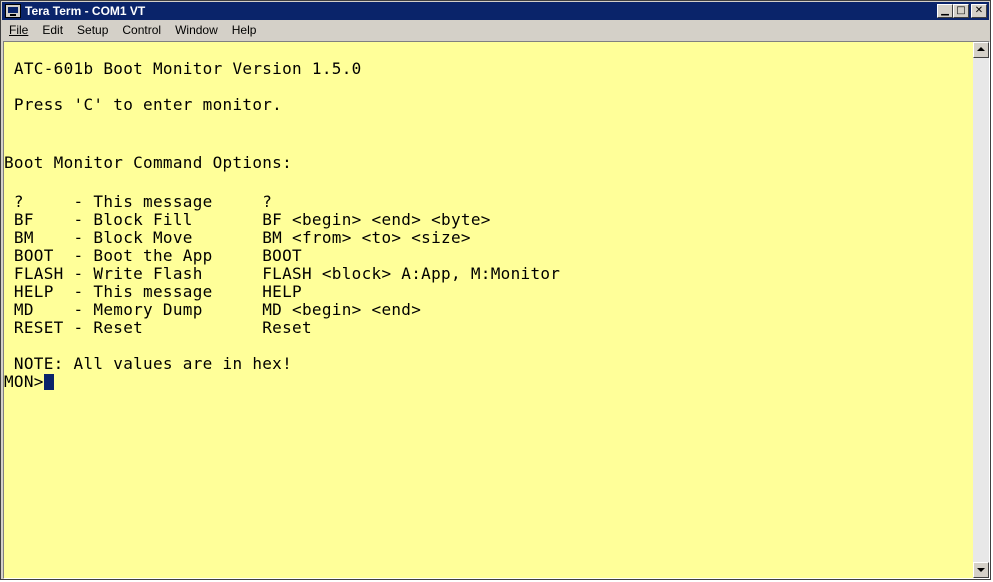  I want to click on arrow-up-icon, so click(981, 49).